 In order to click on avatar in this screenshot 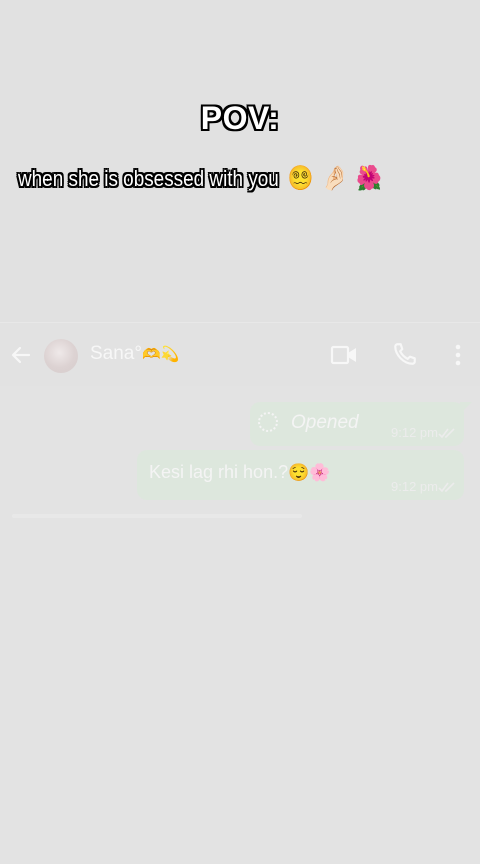, I will do `click(61, 356)`.